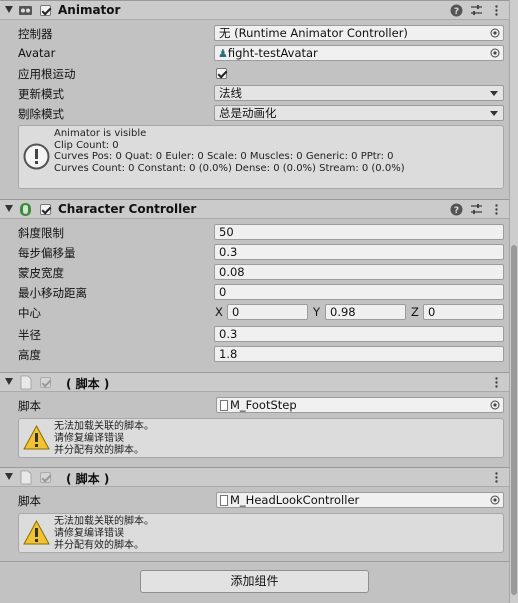 This screenshot has width=518, height=603. Describe the element at coordinates (263, 405) in the screenshot. I see `field-value: M_FootStep` at that location.